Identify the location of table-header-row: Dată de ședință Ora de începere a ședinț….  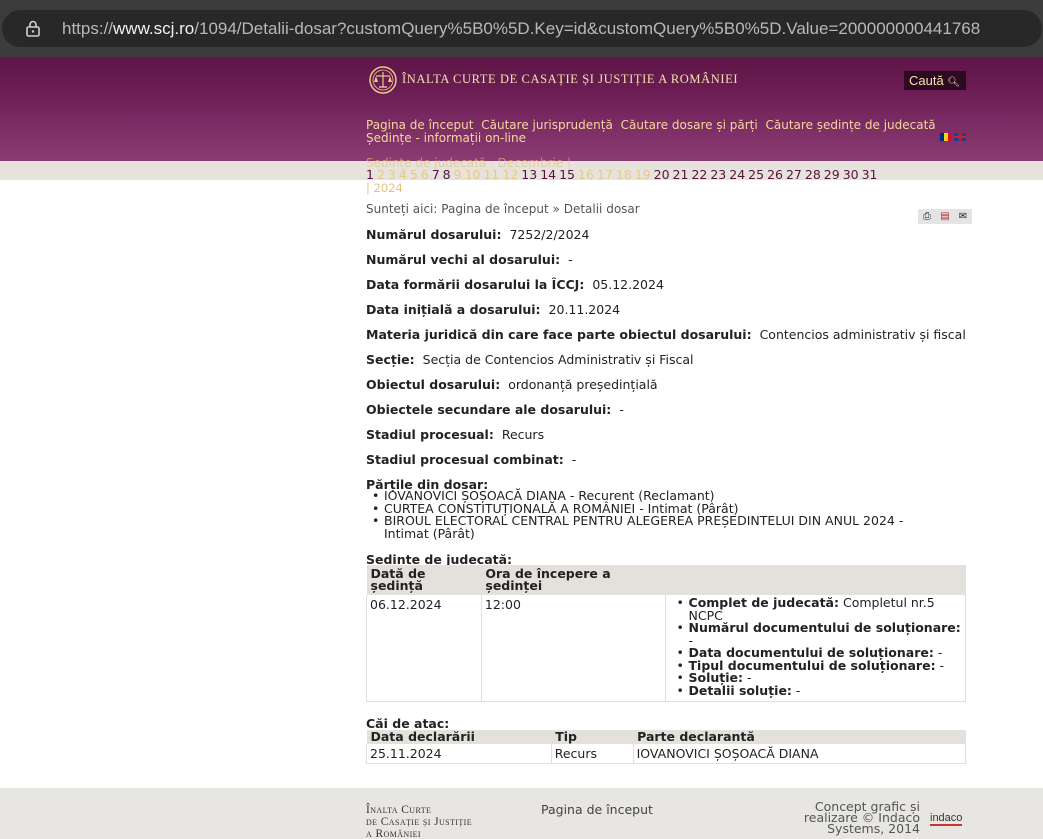
(666, 580).